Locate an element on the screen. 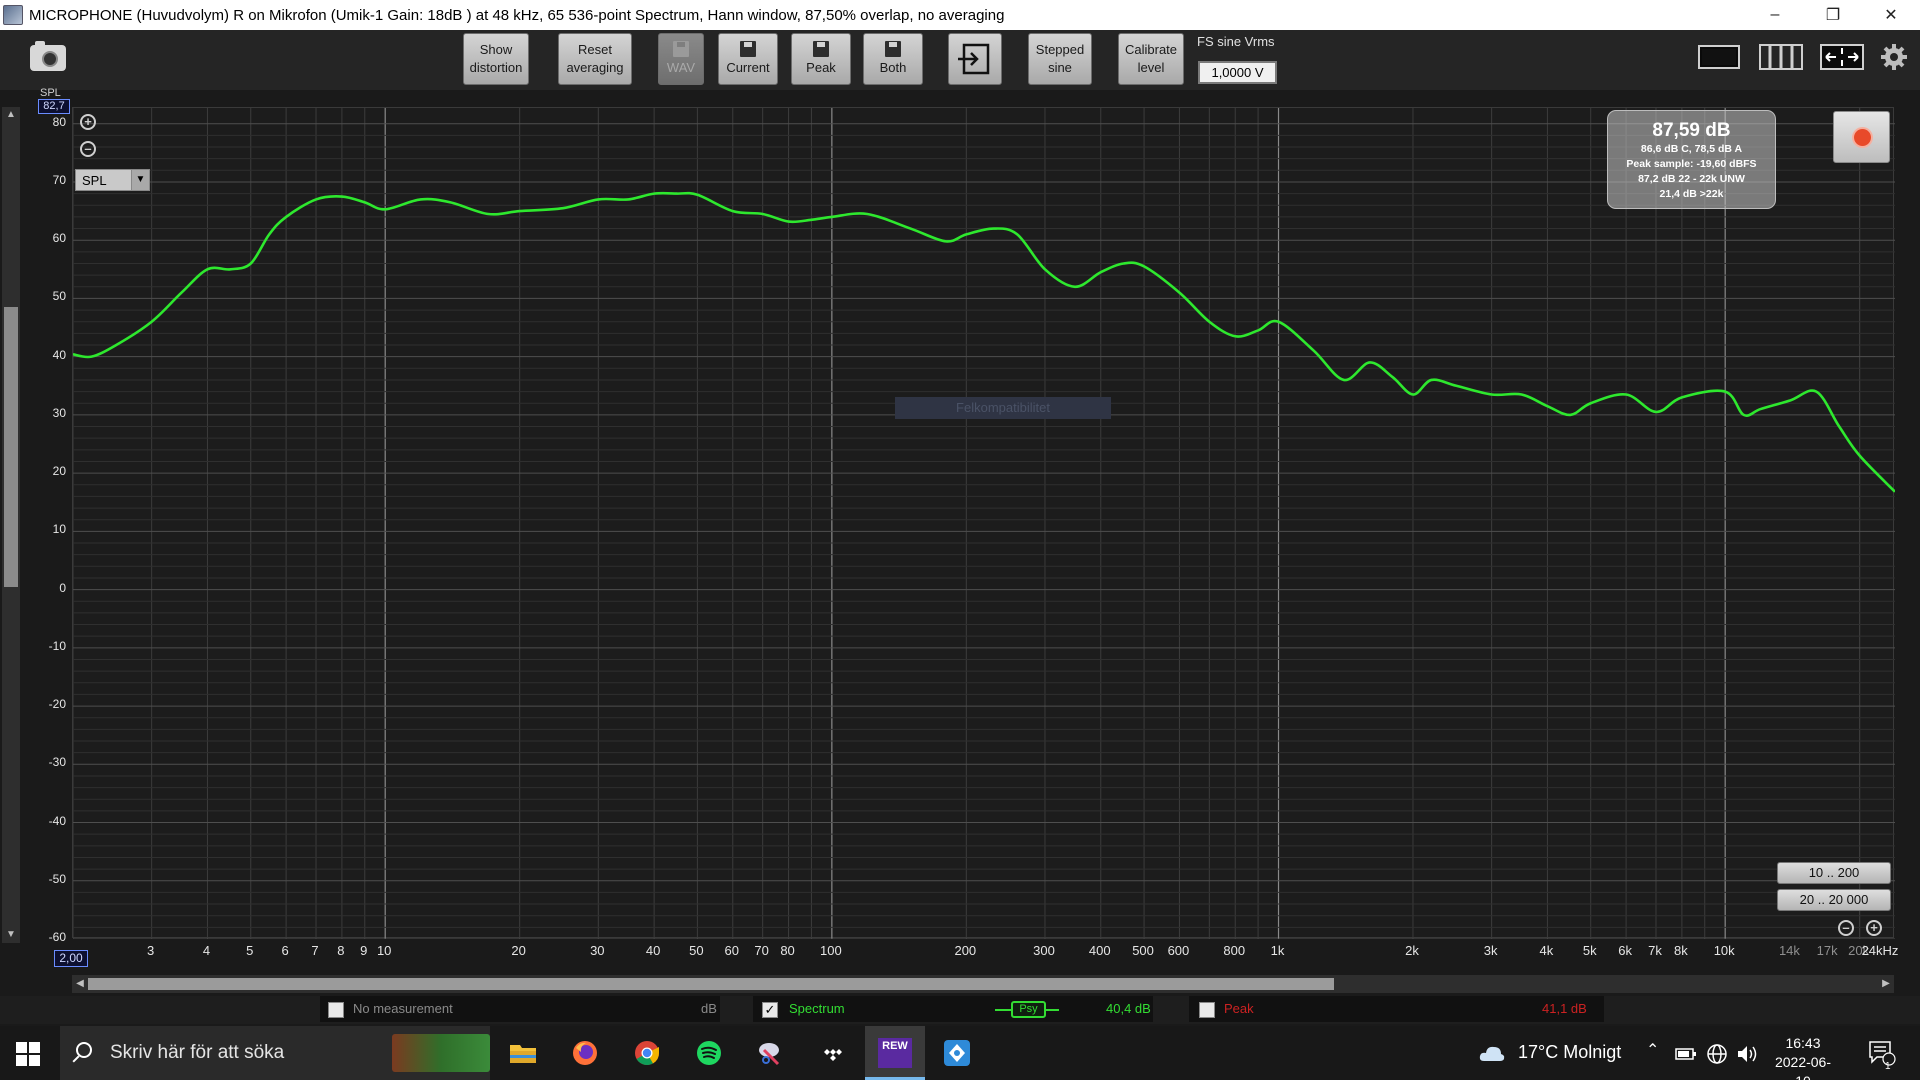 This screenshot has width=1920, height=1080. x-tick-label: 5k is located at coordinates (1589, 950).